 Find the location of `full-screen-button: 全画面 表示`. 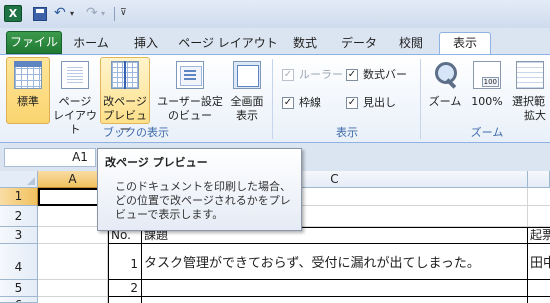

full-screen-button: 全画面 表示 is located at coordinates (247, 90).